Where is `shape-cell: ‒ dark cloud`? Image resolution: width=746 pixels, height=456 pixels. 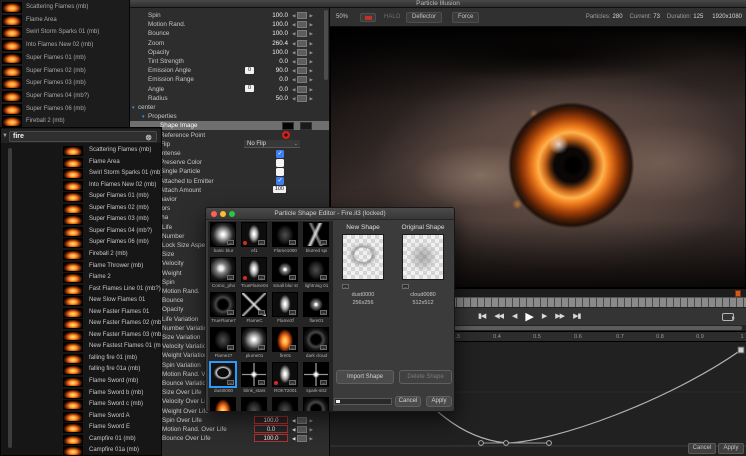
shape-cell: ‒ dark cloud is located at coordinates (316, 343).